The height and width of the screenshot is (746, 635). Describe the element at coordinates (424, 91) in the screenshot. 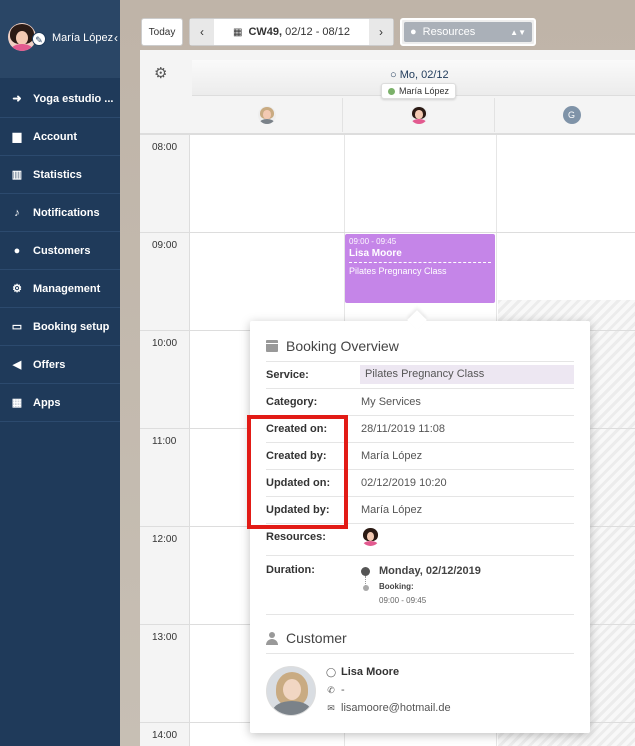

I see `tooltip-text: María López` at that location.